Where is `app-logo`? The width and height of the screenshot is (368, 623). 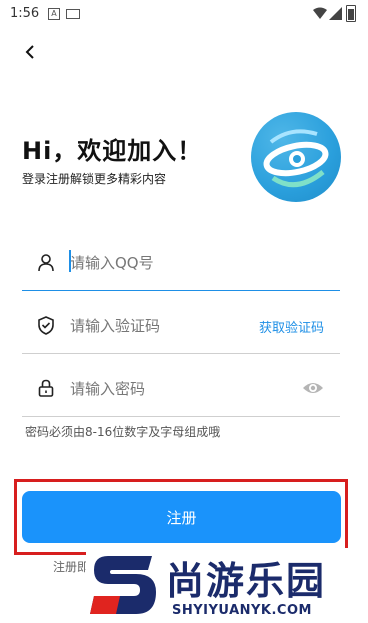 app-logo is located at coordinates (296, 157).